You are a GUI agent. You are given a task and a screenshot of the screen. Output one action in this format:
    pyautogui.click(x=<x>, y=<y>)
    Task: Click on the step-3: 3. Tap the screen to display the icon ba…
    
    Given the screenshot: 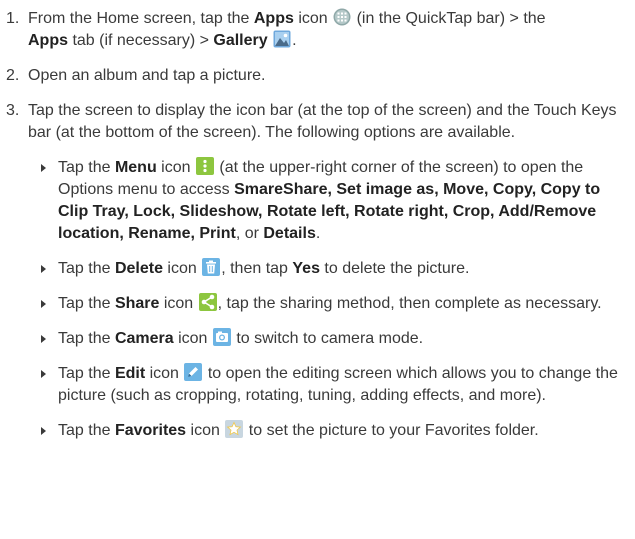 What is the action you would take?
    pyautogui.click(x=317, y=122)
    